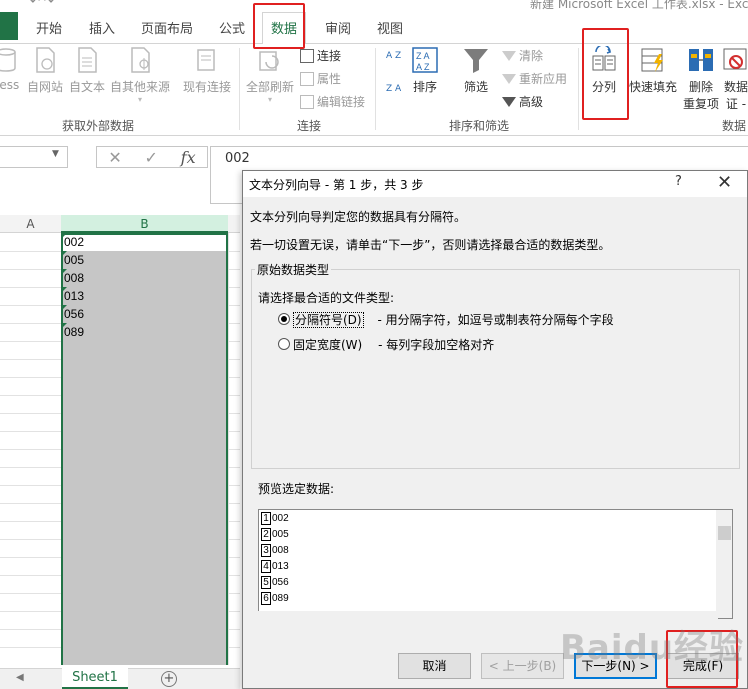  I want to click on tab-insert: 插入, so click(102, 27).